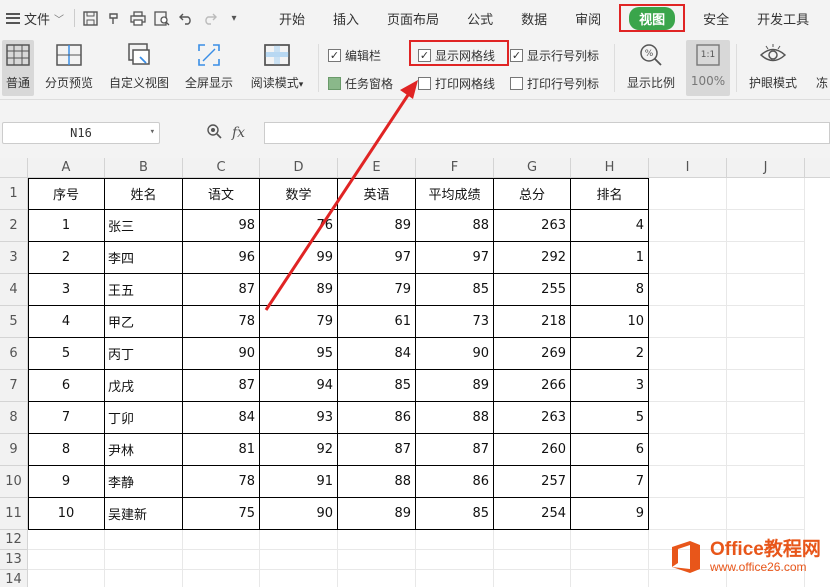 The image size is (830, 587). What do you see at coordinates (708, 68) in the screenshot?
I see `zoom-100-button: 1:1 100%` at bounding box center [708, 68].